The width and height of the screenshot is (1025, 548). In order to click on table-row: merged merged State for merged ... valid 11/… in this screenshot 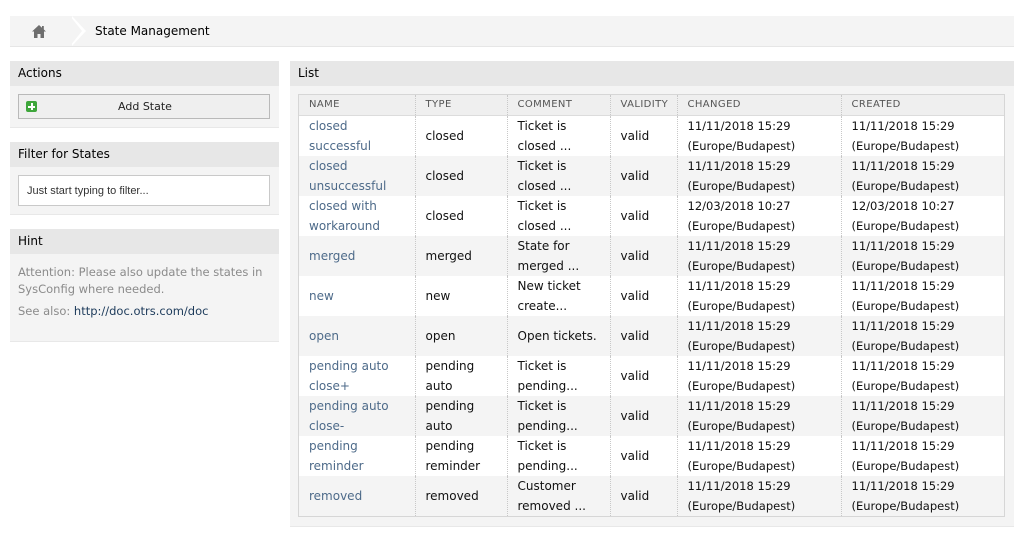, I will do `click(651, 255)`.